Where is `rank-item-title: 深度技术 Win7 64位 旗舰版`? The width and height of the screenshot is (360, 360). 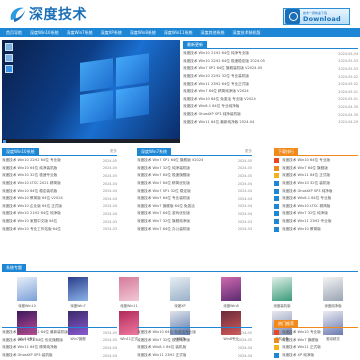 rank-item-title: 深度技术 Win7 64位 旗舰版 is located at coordinates (305, 168).